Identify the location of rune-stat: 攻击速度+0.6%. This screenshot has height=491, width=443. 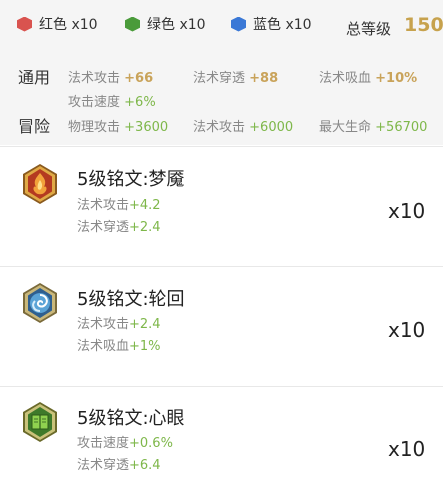
(125, 441).